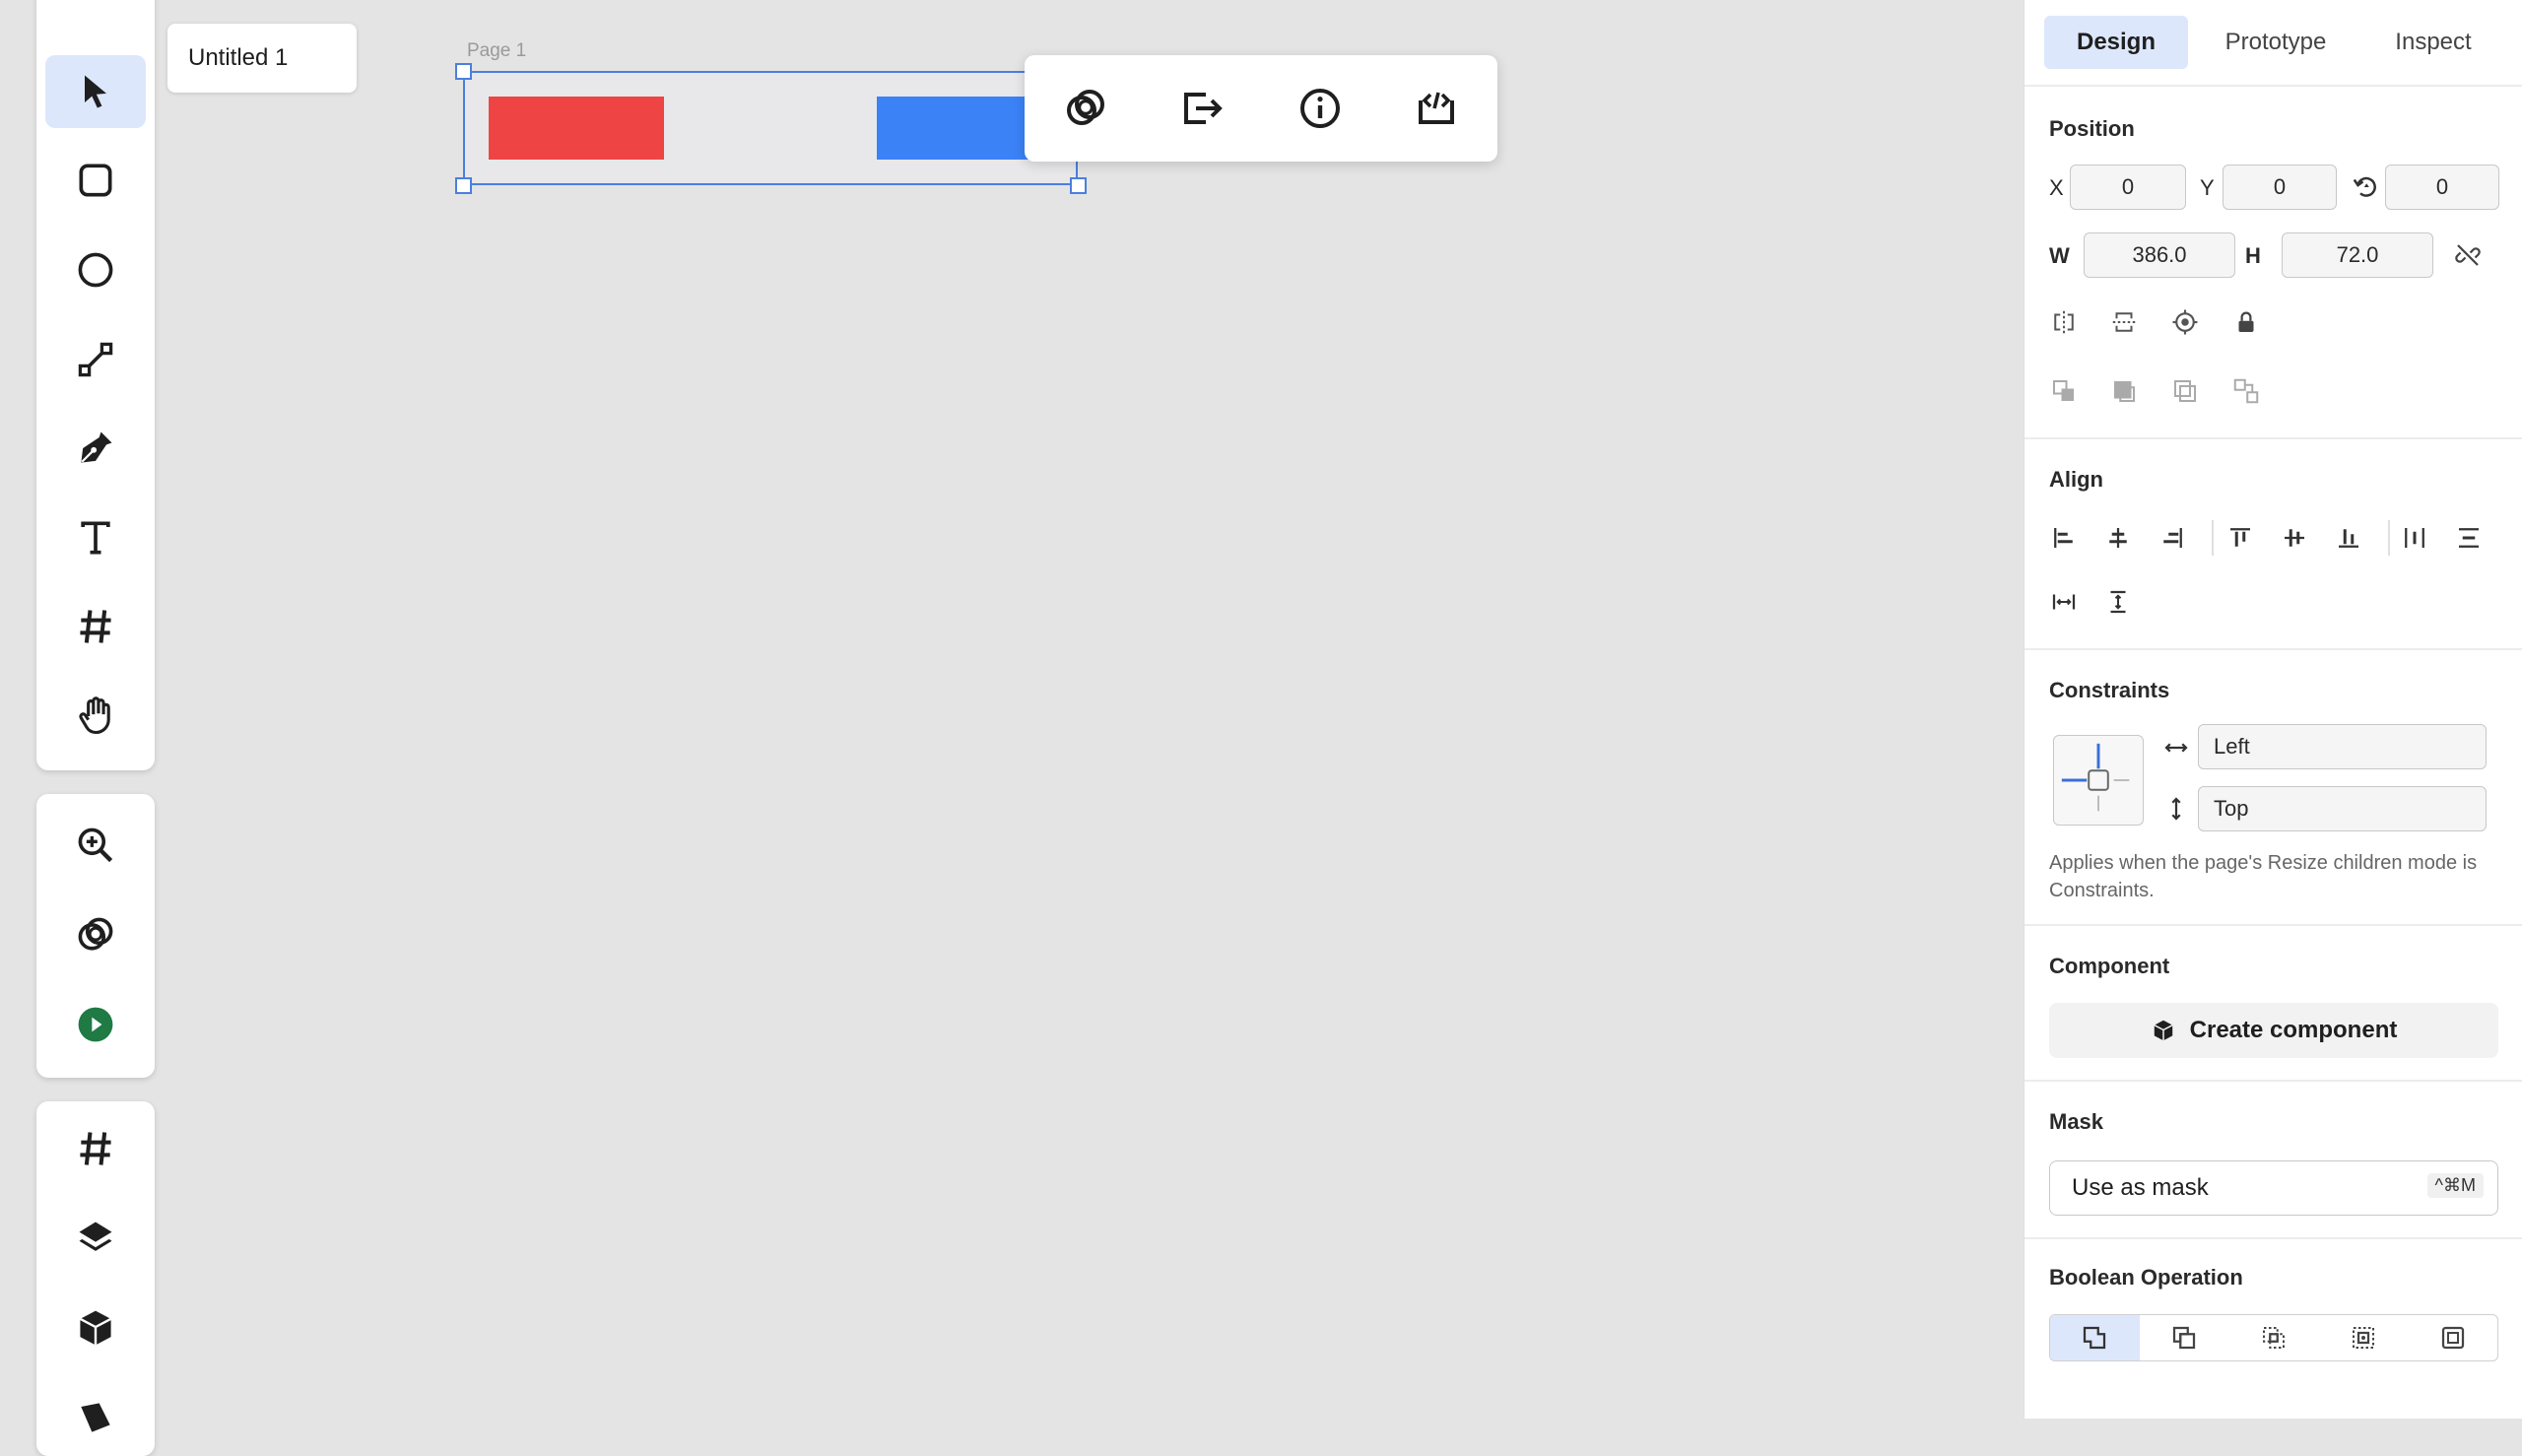 The image size is (2522, 1456). I want to click on line-tool-button, so click(95, 359).